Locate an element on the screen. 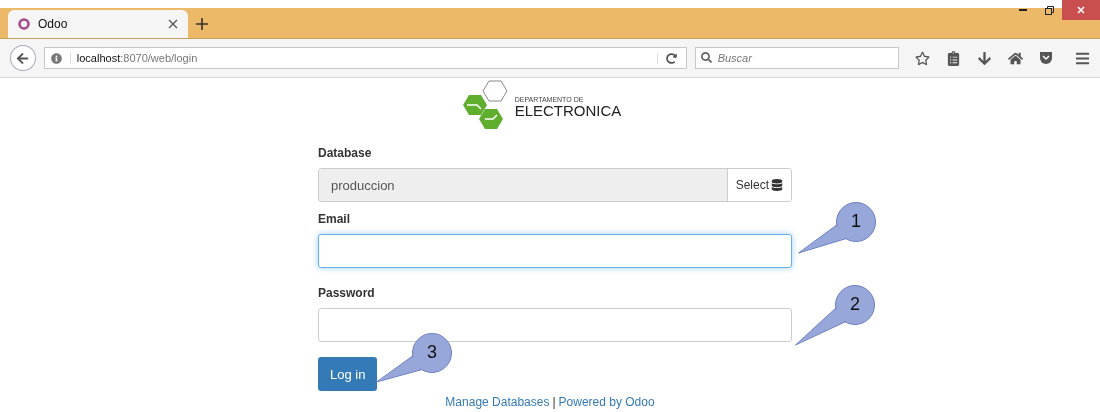  back-button is located at coordinates (23, 58).